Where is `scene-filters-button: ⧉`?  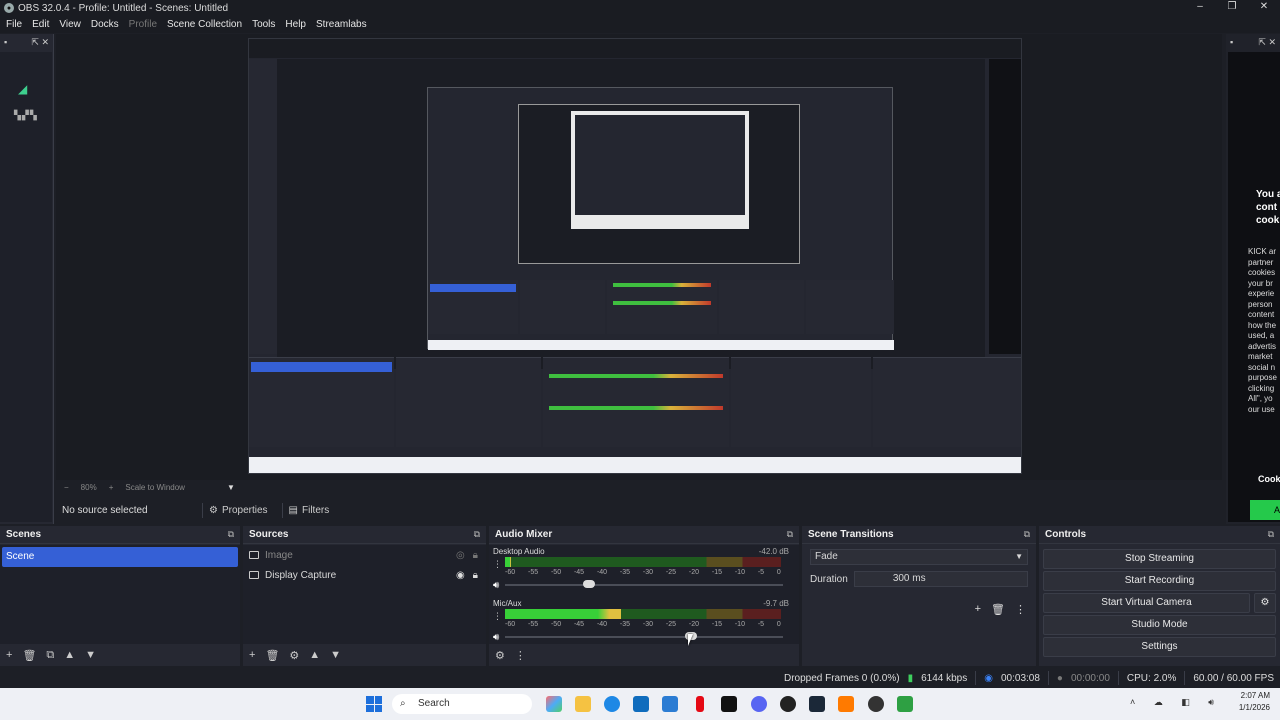
scene-filters-button: ⧉ is located at coordinates (50, 655).